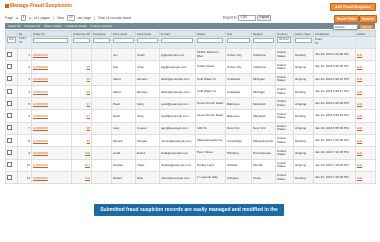 This screenshot has height=242, width=380. What do you see at coordinates (51, 128) in the screenshot?
I see `cell-order: 100000007` at bounding box center [51, 128].